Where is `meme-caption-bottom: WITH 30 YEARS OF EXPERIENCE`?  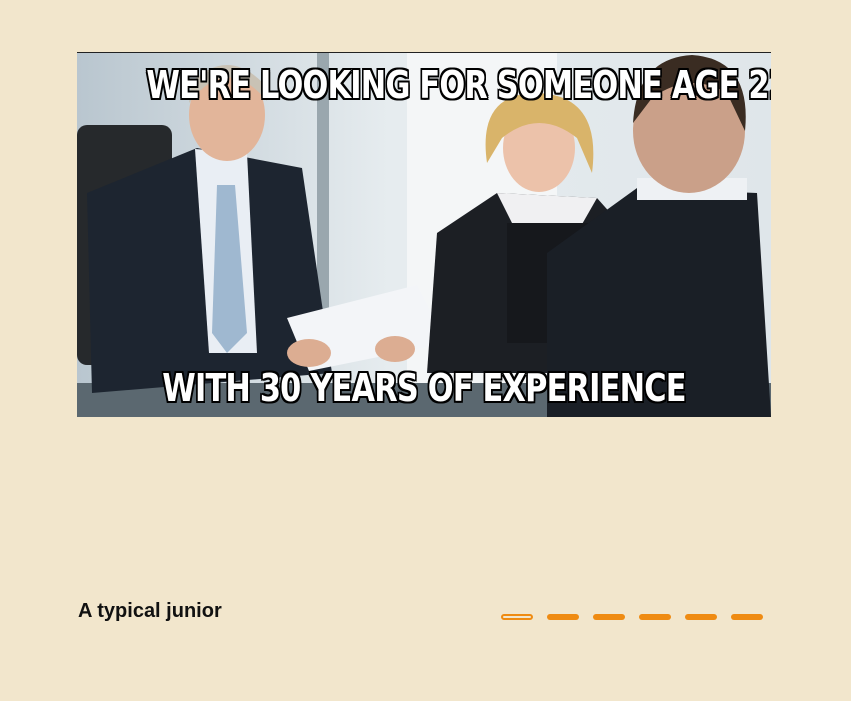
meme-caption-bottom: WITH 30 YEARS OF EXPERIENCE is located at coordinates (424, 388).